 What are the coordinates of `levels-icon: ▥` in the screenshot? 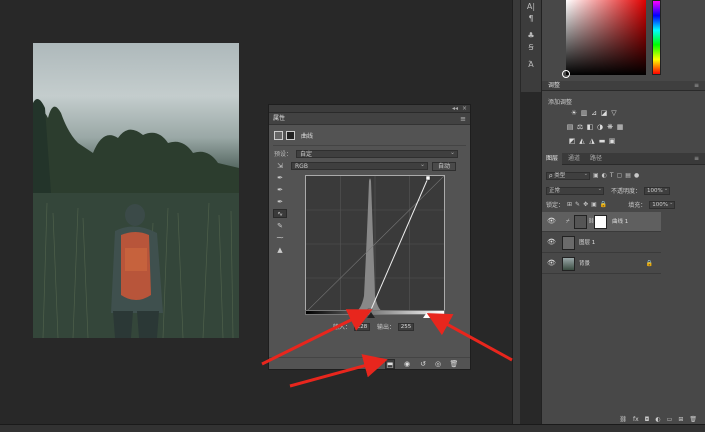 It's located at (584, 113).